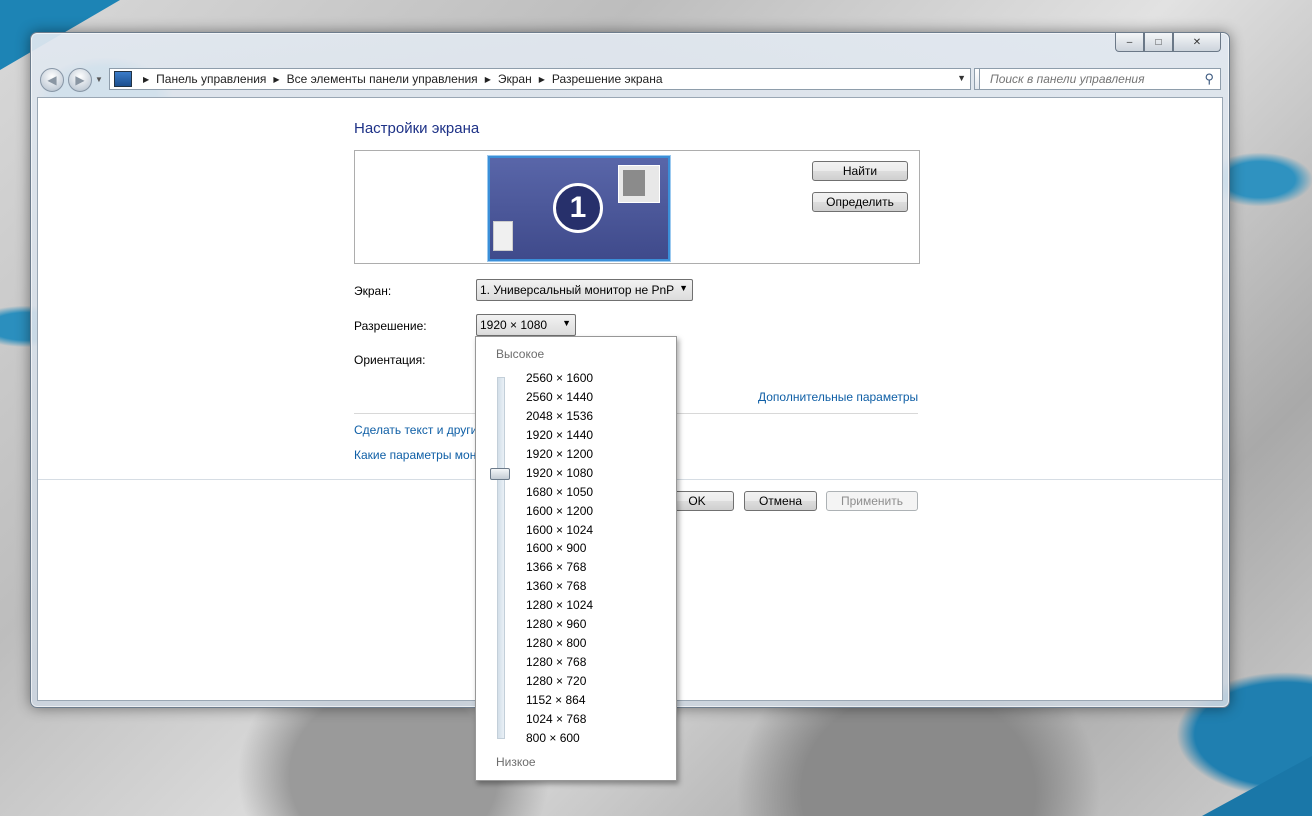  Describe the element at coordinates (373, 291) in the screenshot. I see `screen-label: Экран:` at that location.